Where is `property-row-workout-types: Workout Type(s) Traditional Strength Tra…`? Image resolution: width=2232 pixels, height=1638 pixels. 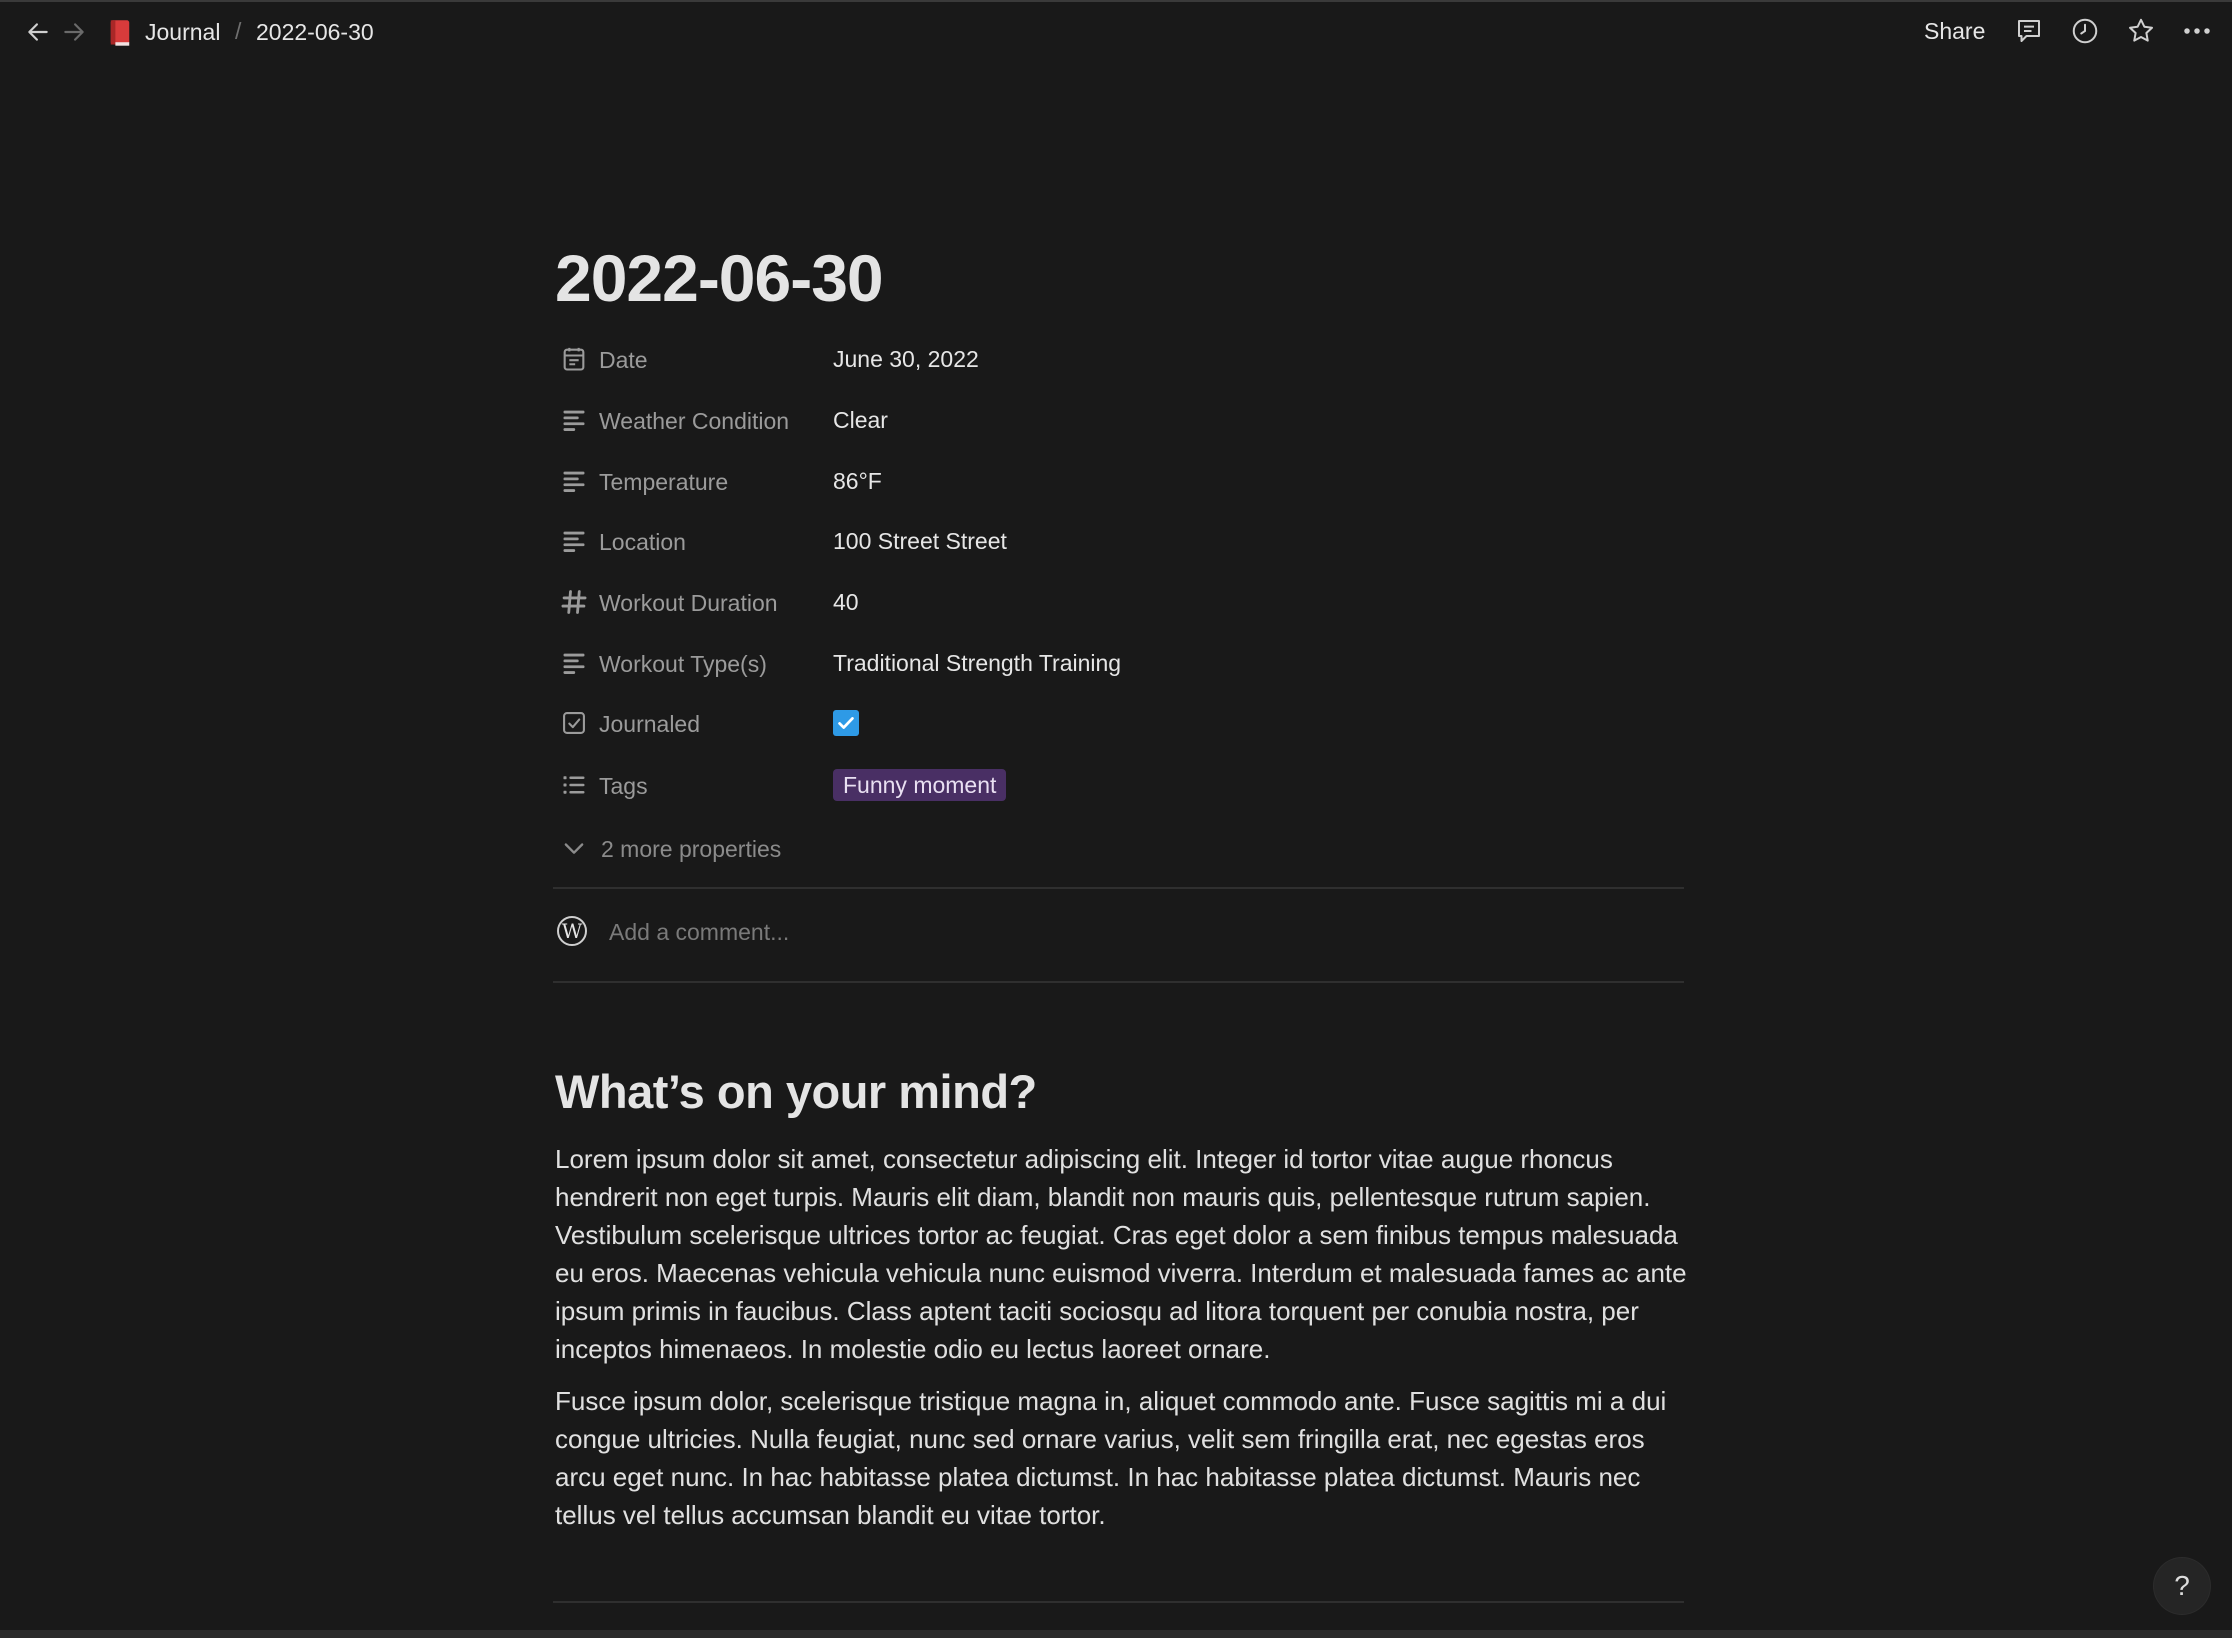 property-row-workout-types: Workout Type(s) Traditional Strength Tra… is located at coordinates (1120, 665).